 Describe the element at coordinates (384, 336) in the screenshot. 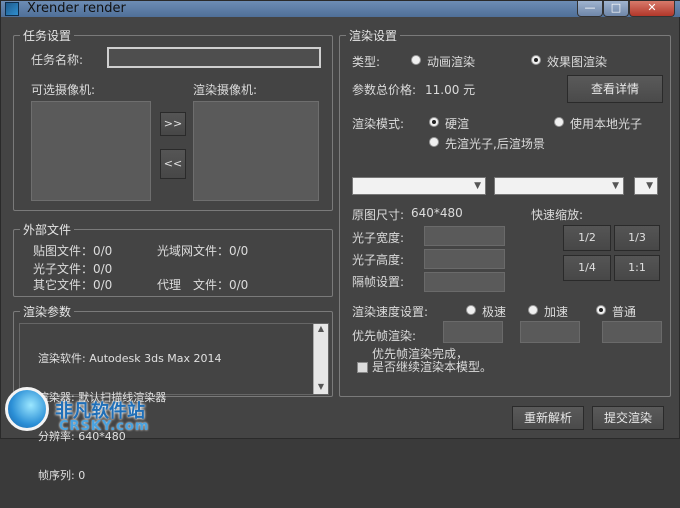

I see `priority-frame-label: 优先帧渲染:` at that location.